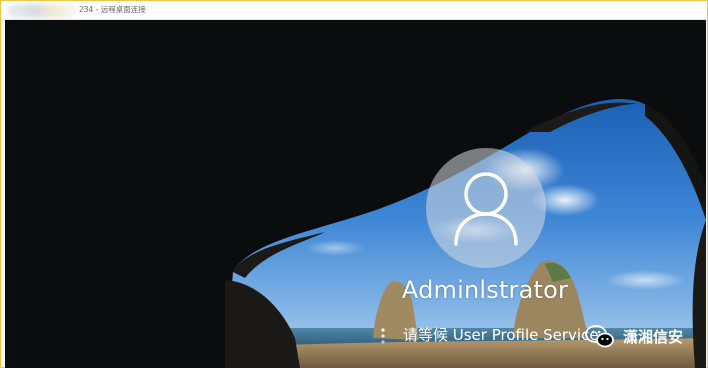 The width and height of the screenshot is (708, 368). Describe the element at coordinates (653, 337) in the screenshot. I see `watermark-text: 潇湘信安` at that location.